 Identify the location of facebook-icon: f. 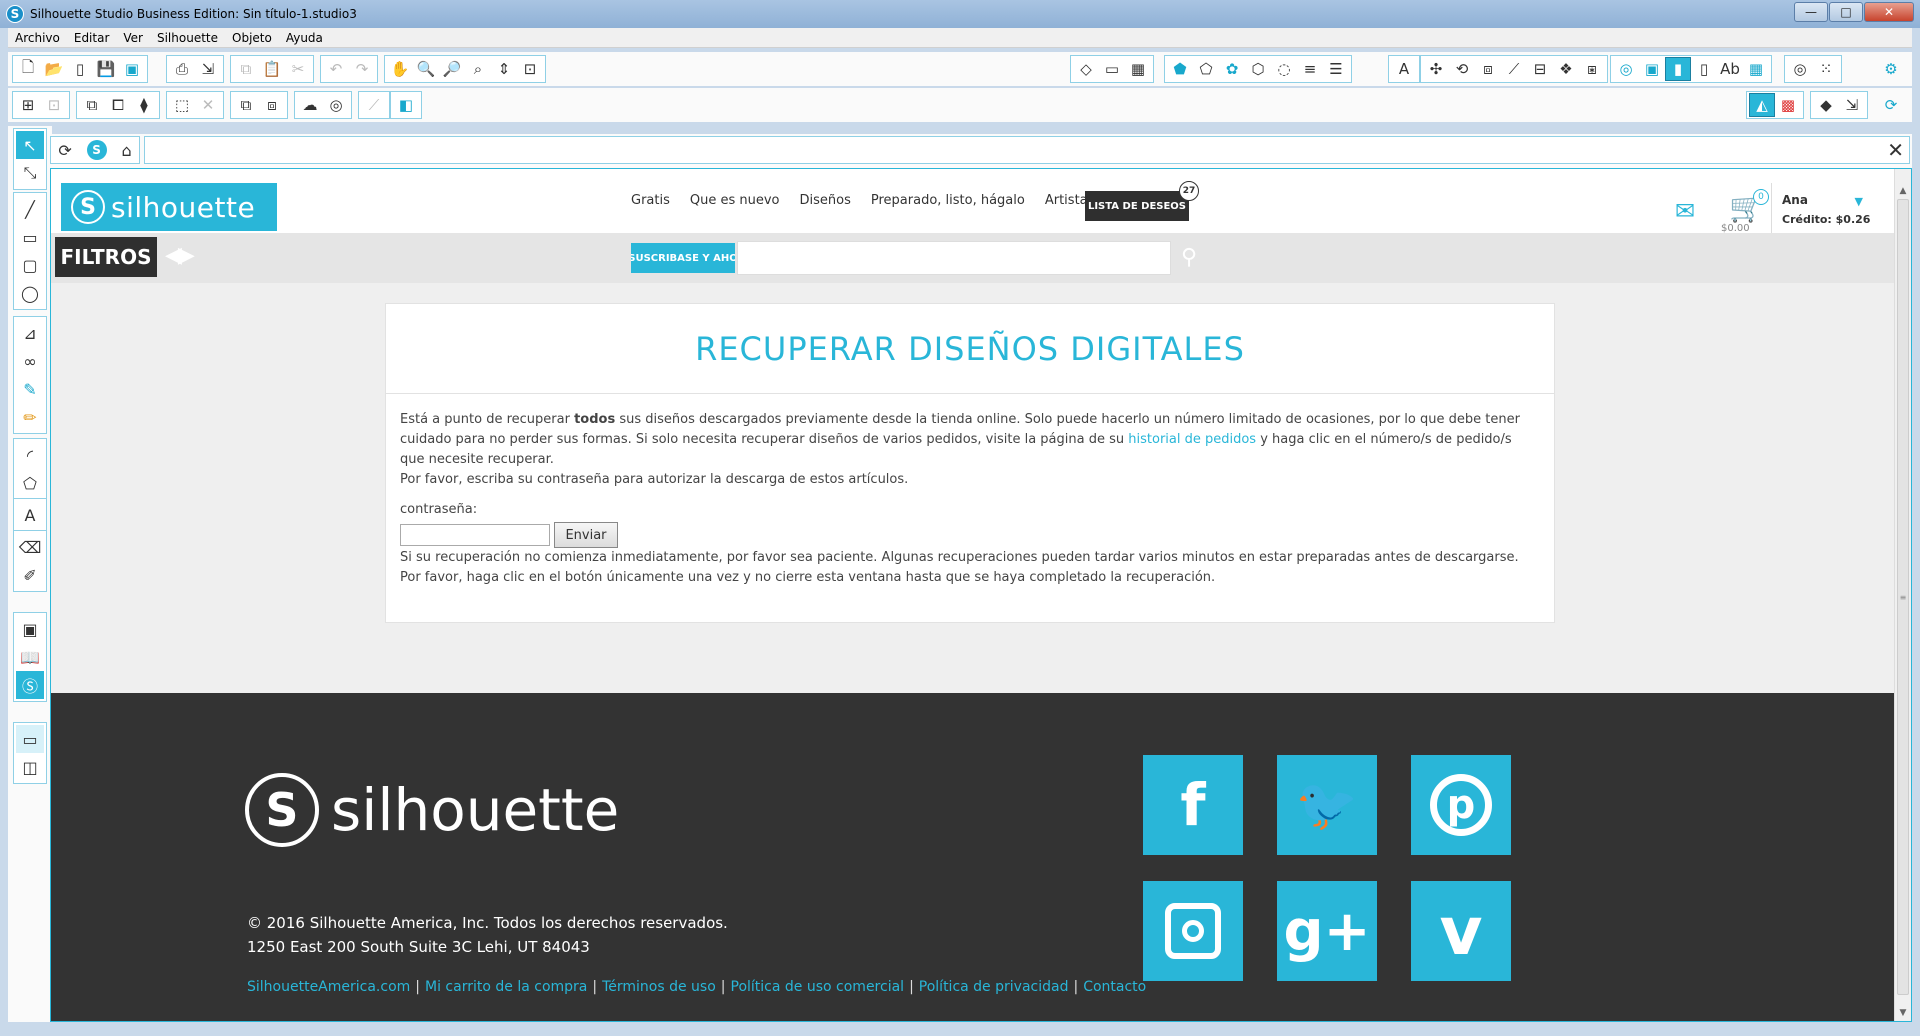
(1193, 805).